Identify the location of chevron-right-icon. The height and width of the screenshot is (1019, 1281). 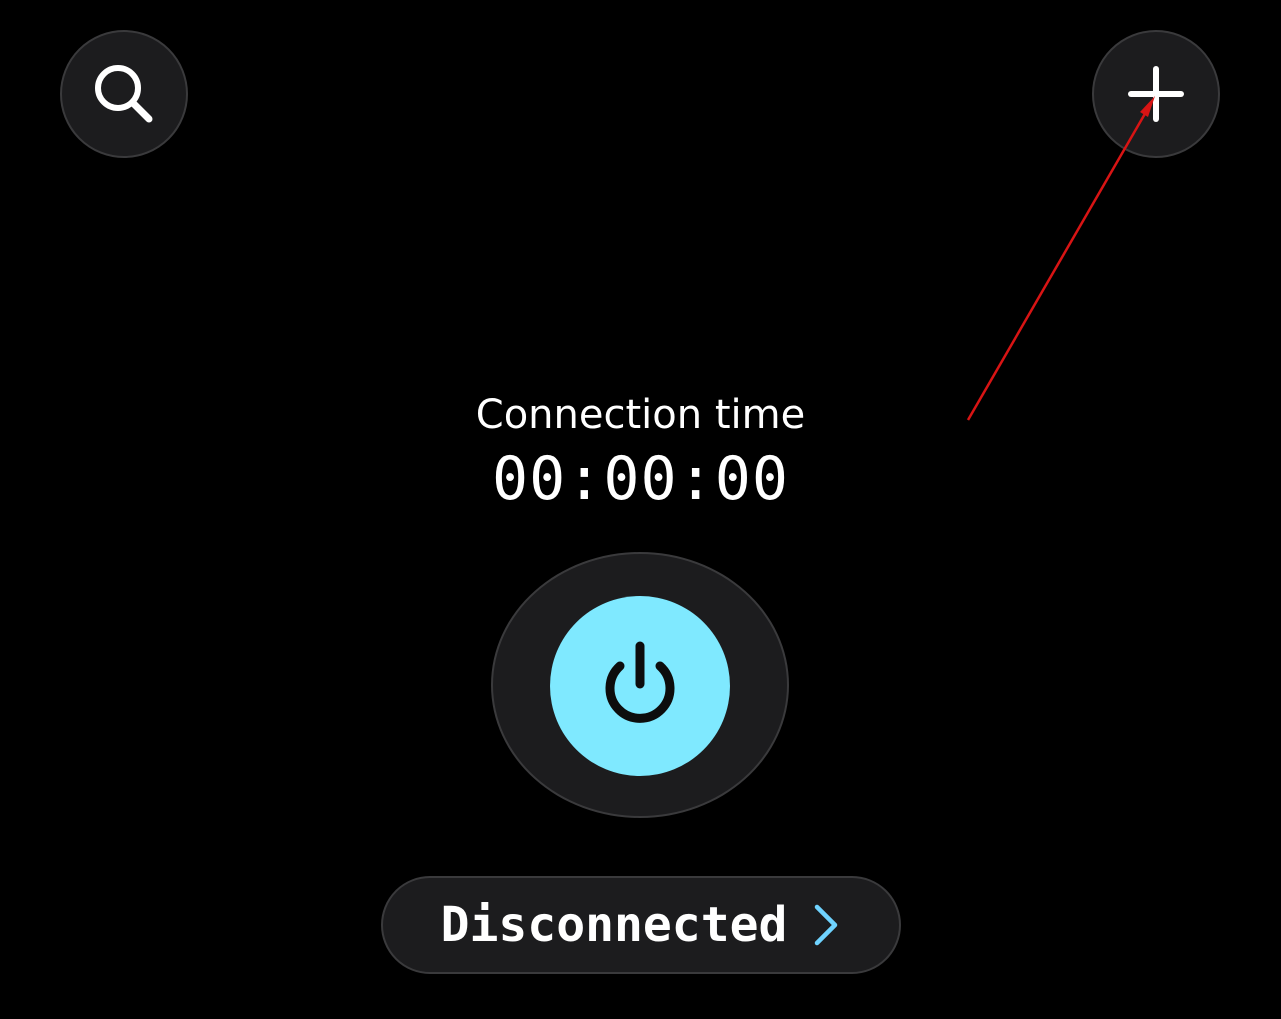
(826, 925).